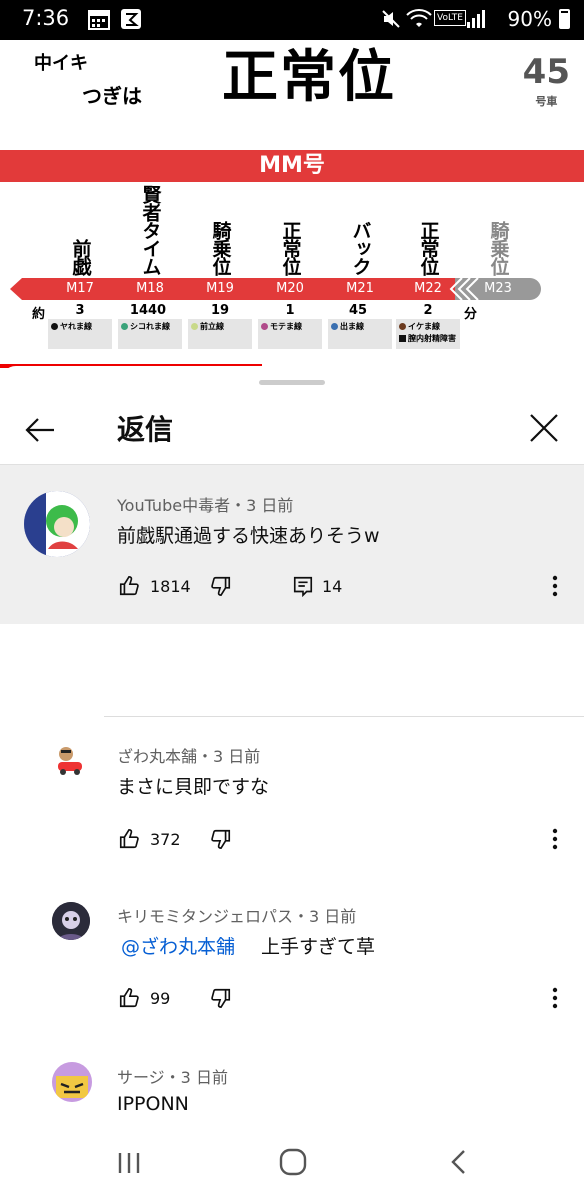 Image resolution: width=584 pixels, height=1200 pixels. I want to click on travel-minutes: 3, so click(80, 310).